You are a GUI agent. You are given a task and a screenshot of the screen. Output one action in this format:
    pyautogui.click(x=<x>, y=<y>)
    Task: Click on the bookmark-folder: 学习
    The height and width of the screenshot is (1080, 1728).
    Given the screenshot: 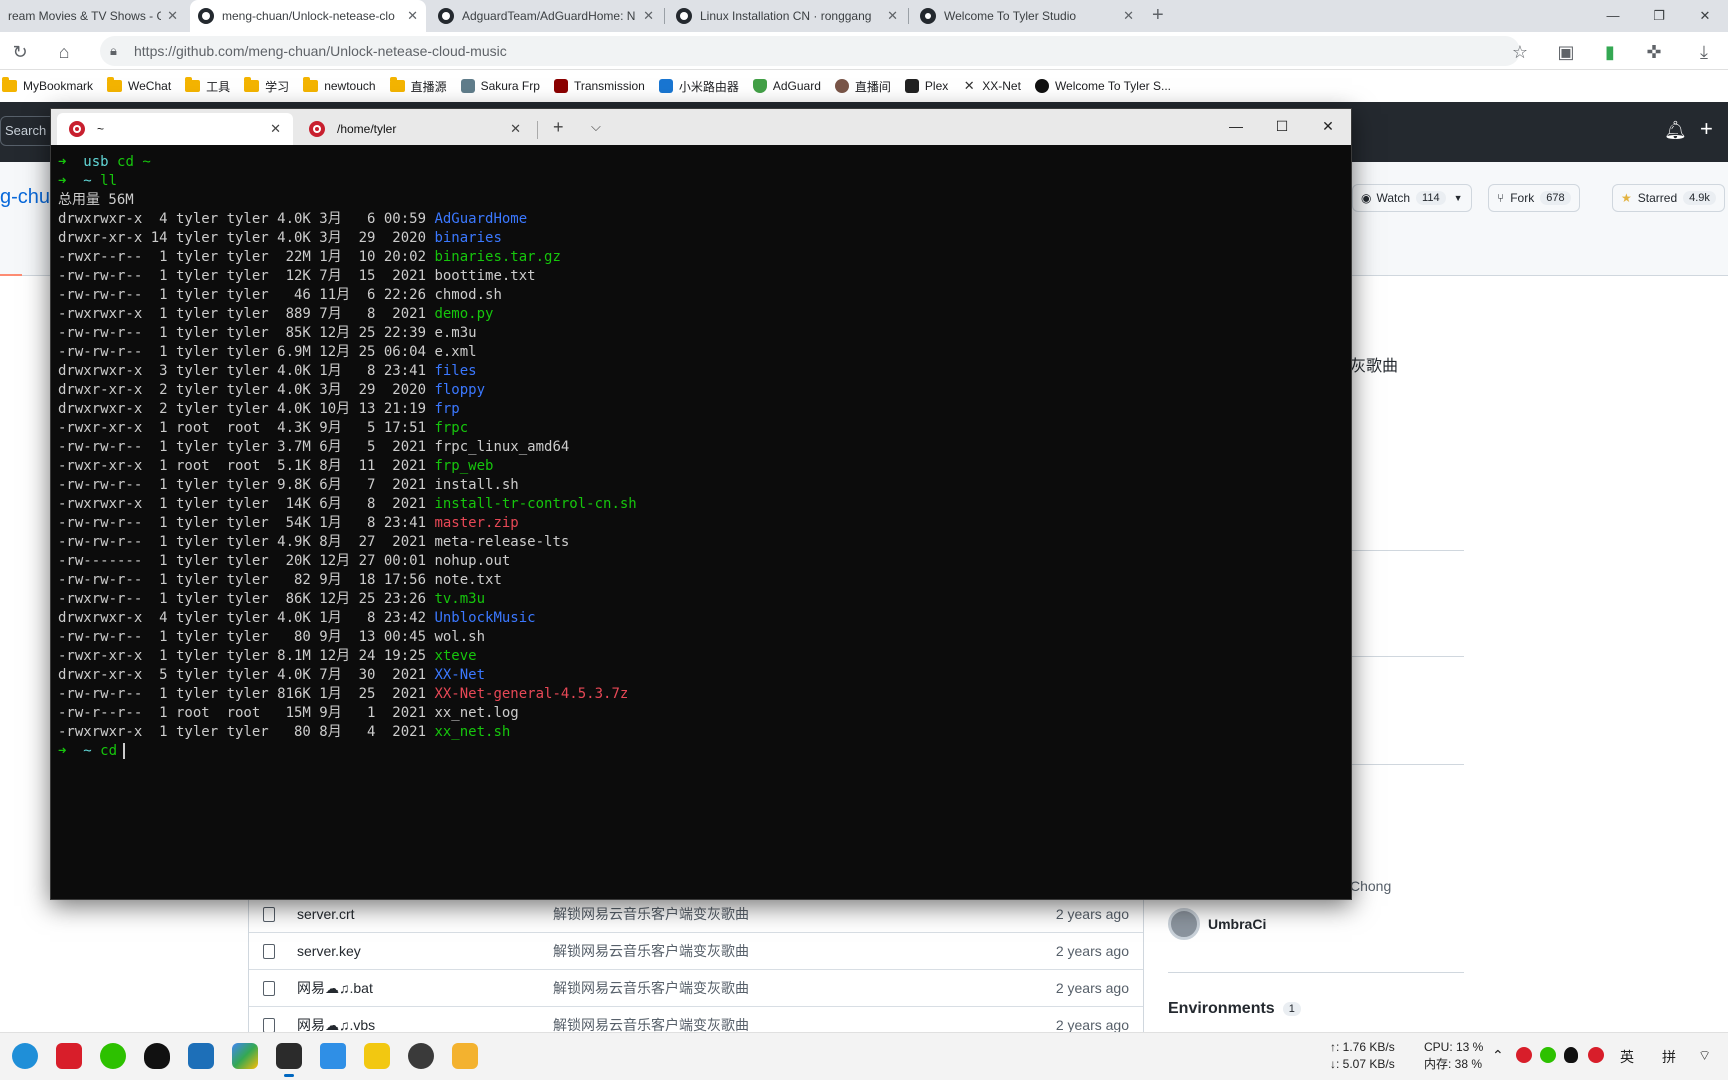 What is the action you would take?
    pyautogui.click(x=266, y=86)
    